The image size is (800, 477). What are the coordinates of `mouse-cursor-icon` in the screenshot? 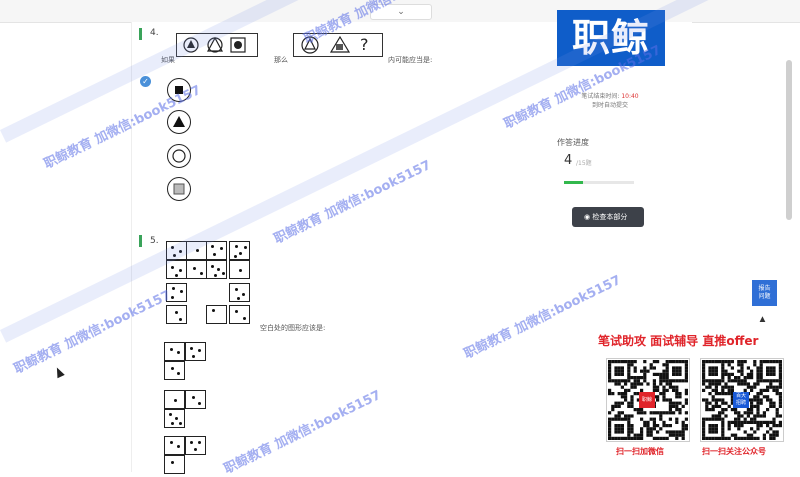 It's located at (59, 372).